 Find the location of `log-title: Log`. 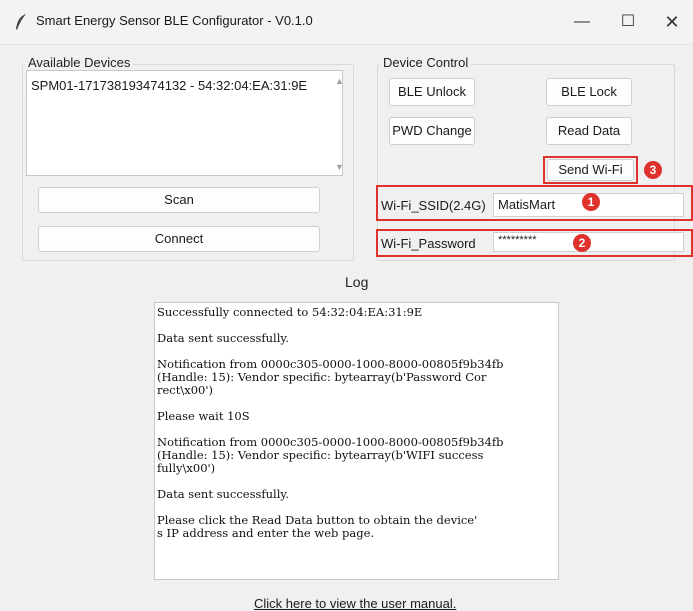

log-title: Log is located at coordinates (357, 282).